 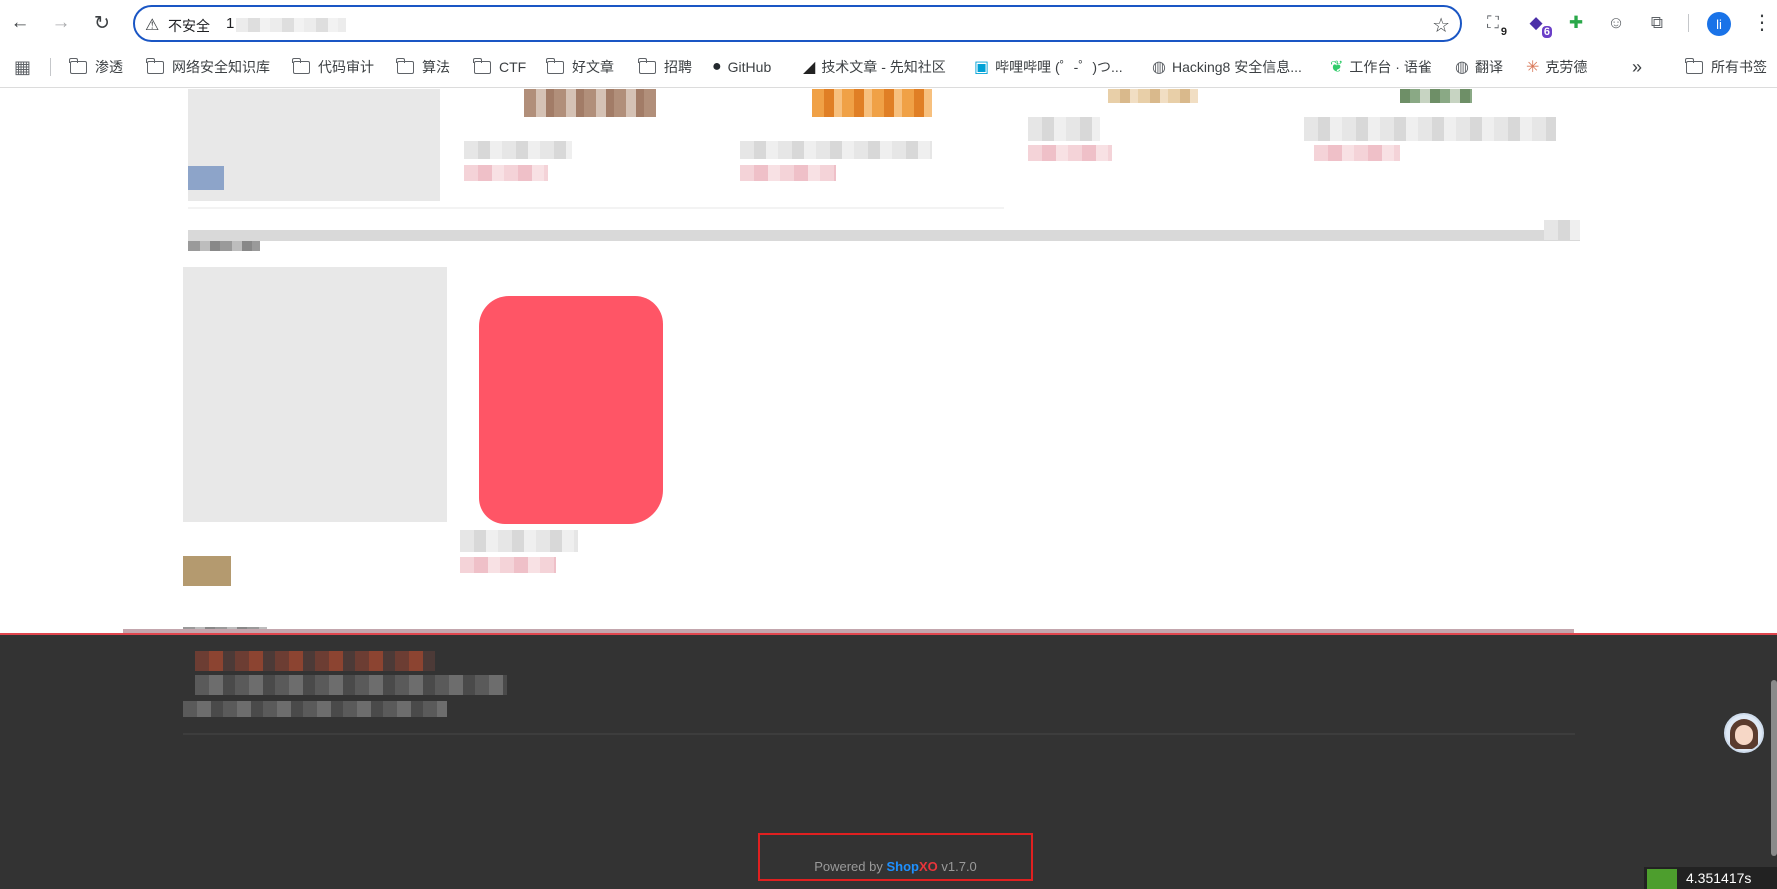 I want to click on apps-grid-icon: ▦, so click(x=25, y=67).